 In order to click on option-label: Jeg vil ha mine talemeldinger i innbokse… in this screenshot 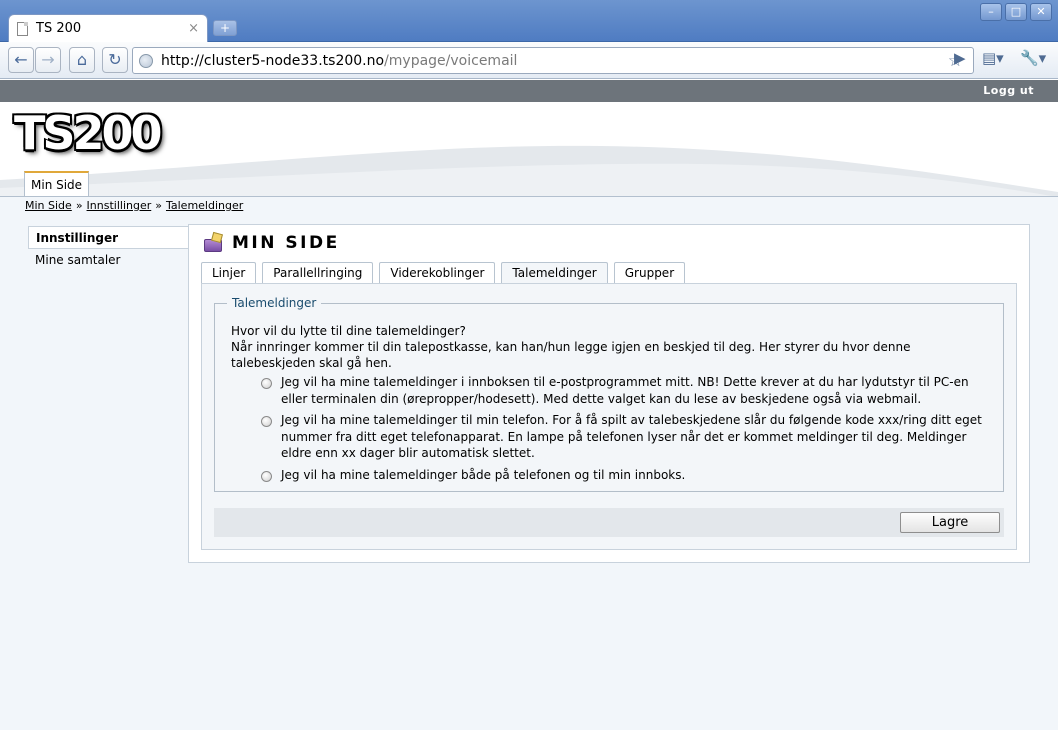, I will do `click(625, 390)`.